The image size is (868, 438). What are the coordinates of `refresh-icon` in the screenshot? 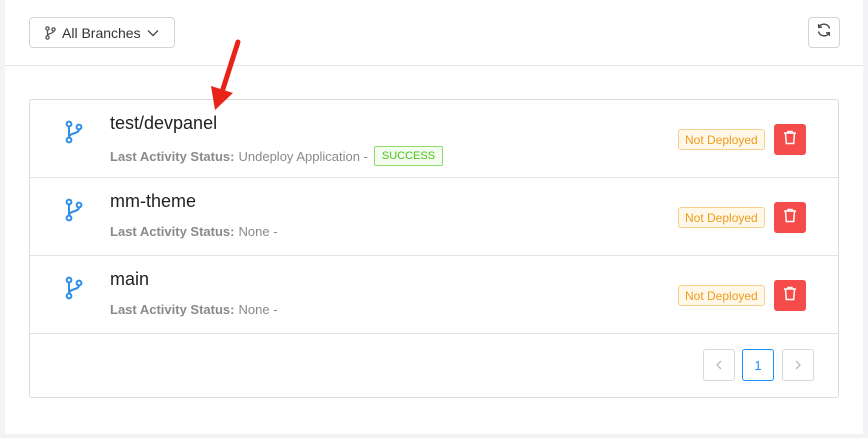 It's located at (824, 32).